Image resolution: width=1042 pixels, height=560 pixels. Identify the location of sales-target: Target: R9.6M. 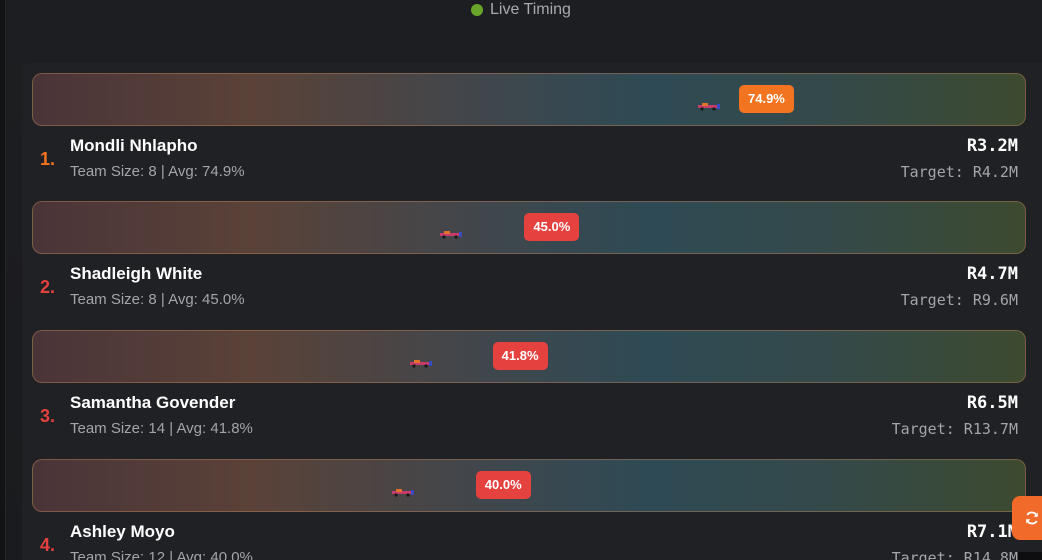
(959, 300).